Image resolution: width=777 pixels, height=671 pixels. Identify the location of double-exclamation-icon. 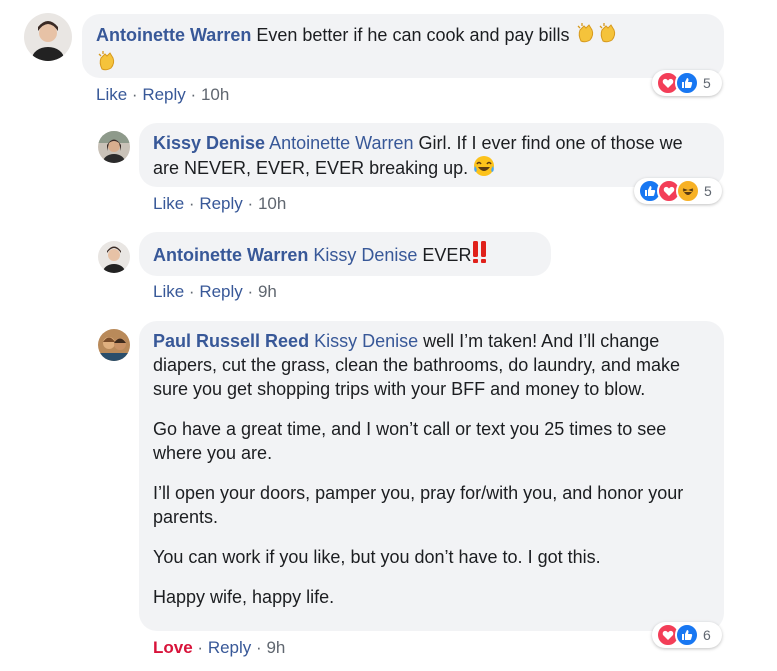
(480, 255).